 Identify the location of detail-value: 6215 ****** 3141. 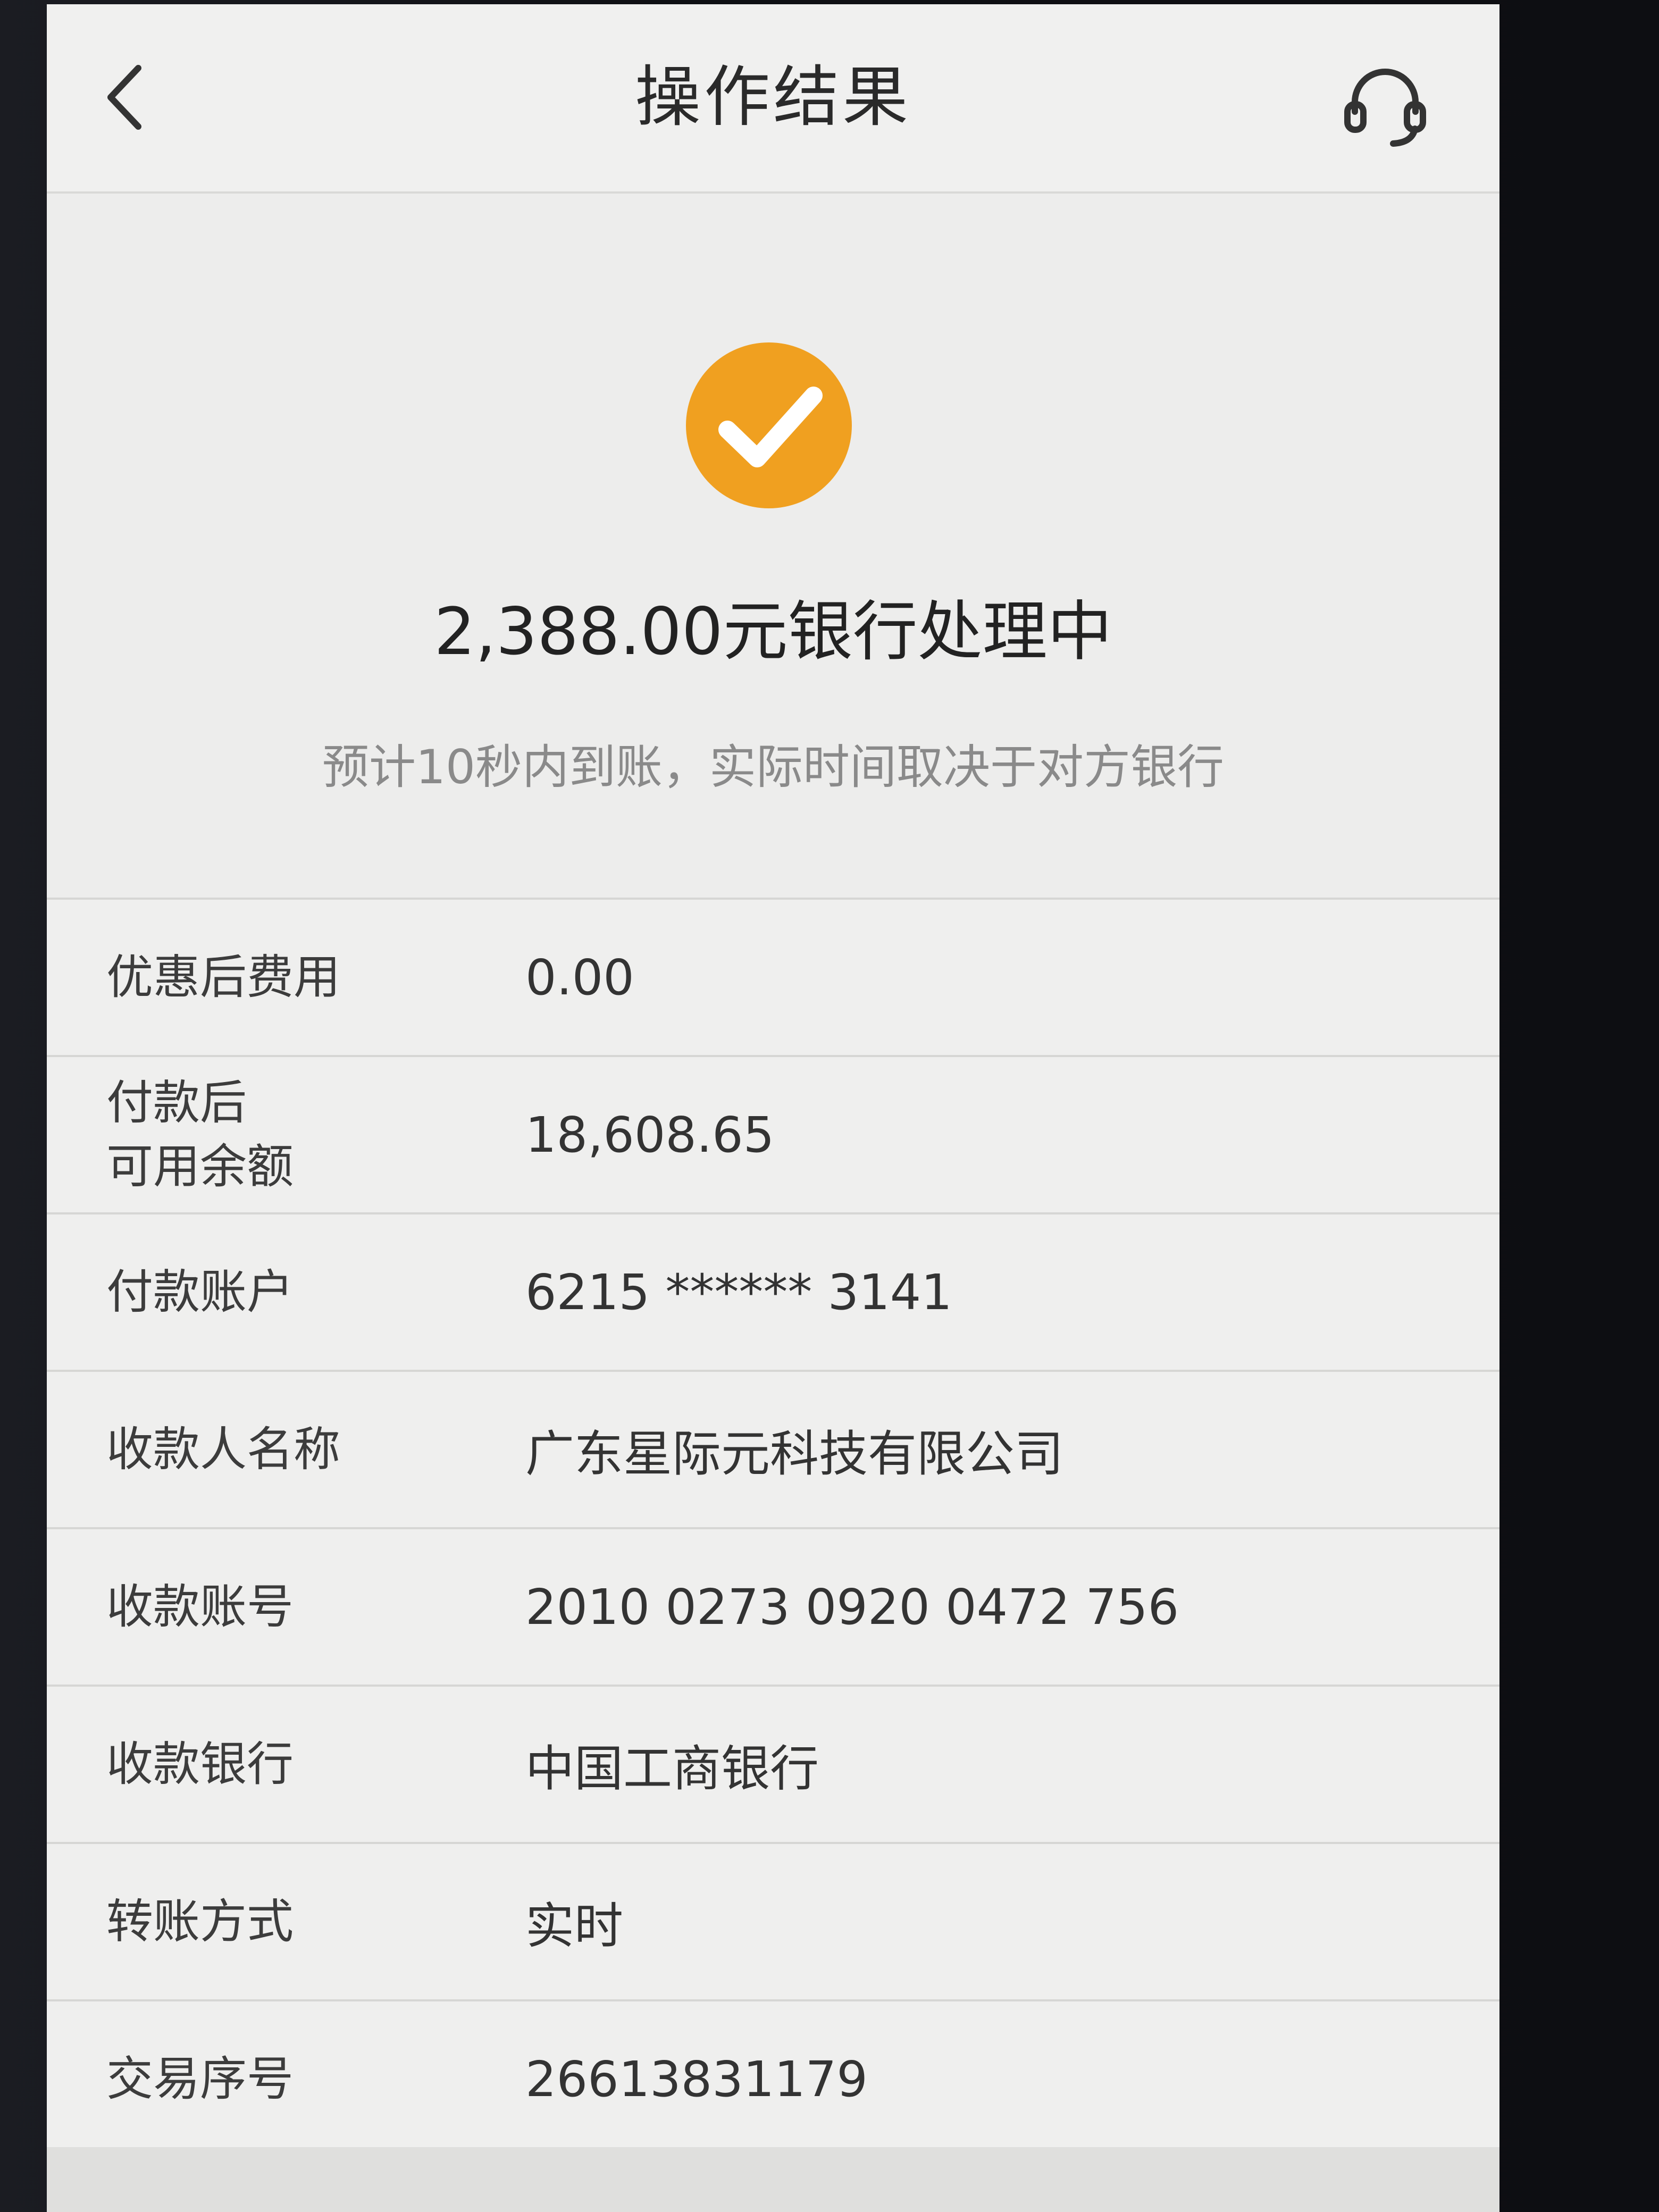
(738, 1292).